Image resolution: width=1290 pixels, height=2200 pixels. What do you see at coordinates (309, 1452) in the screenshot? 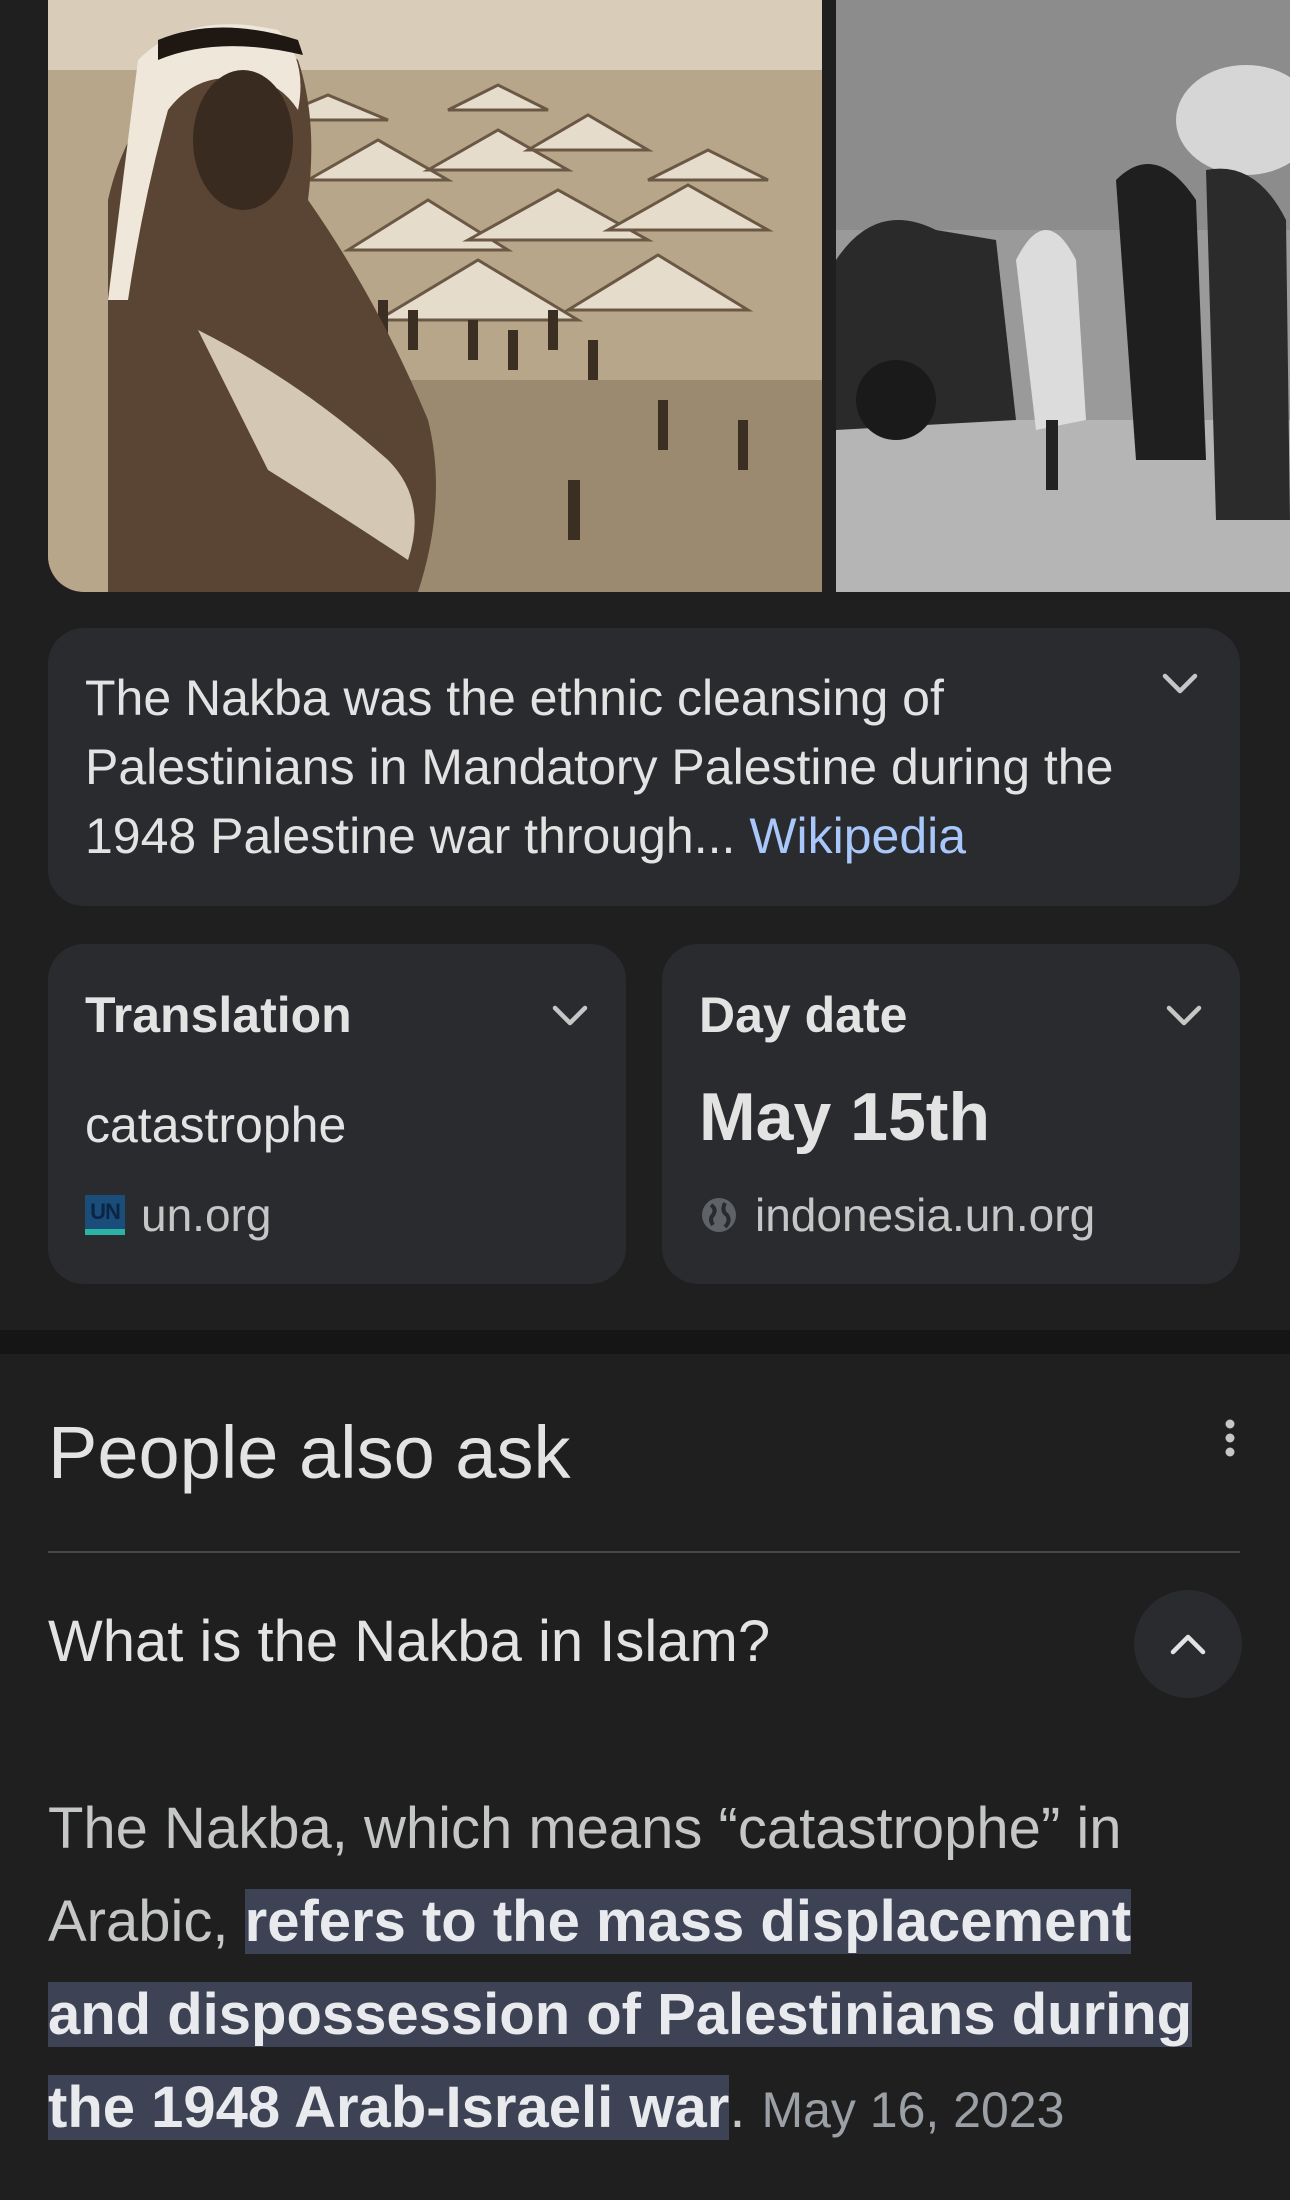
I see `people-also-ask-title: People also ask` at bounding box center [309, 1452].